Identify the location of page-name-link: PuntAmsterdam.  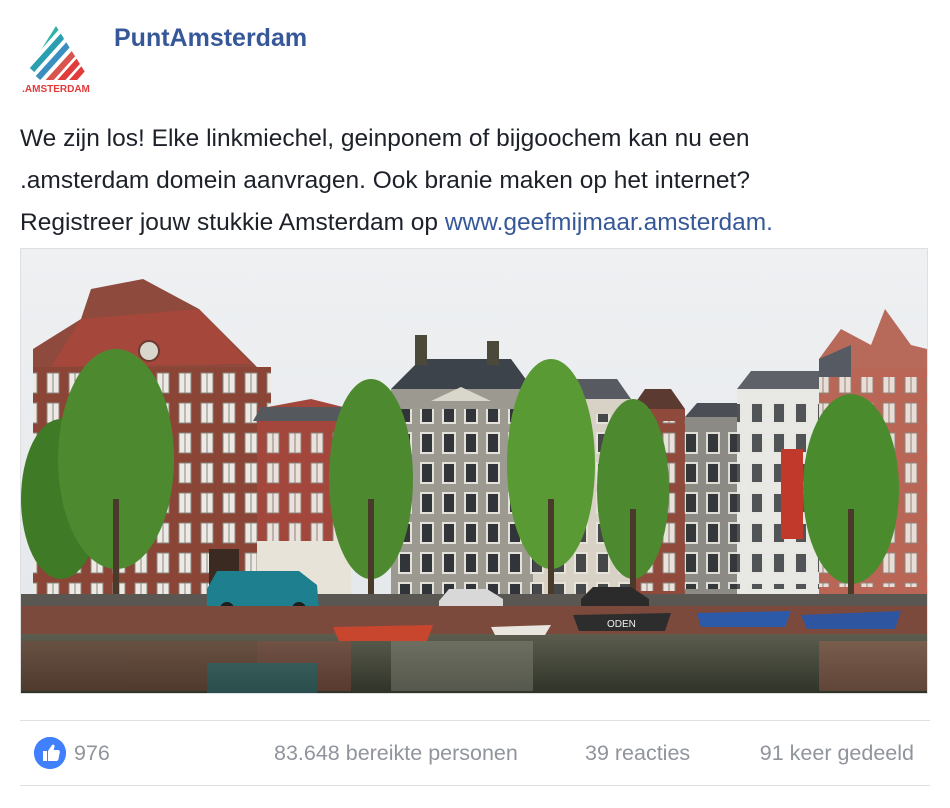
(210, 38).